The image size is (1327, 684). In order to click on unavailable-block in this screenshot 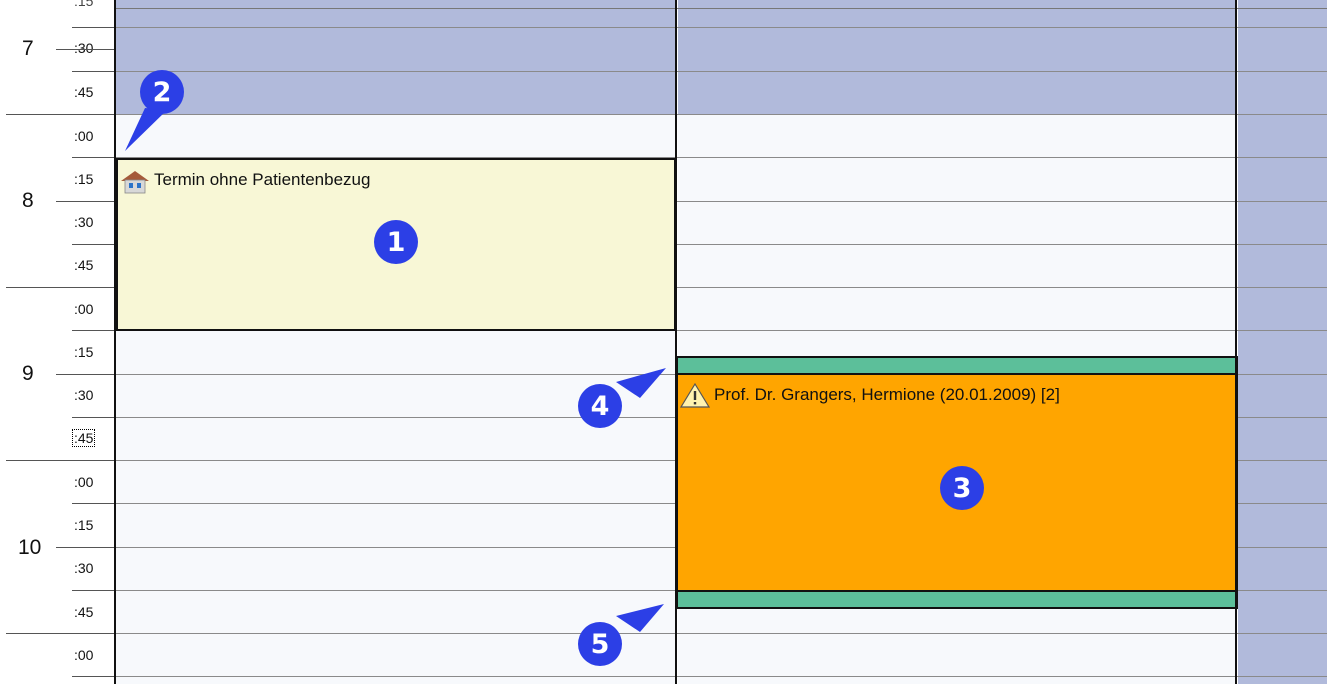, I will do `click(957, 57)`.